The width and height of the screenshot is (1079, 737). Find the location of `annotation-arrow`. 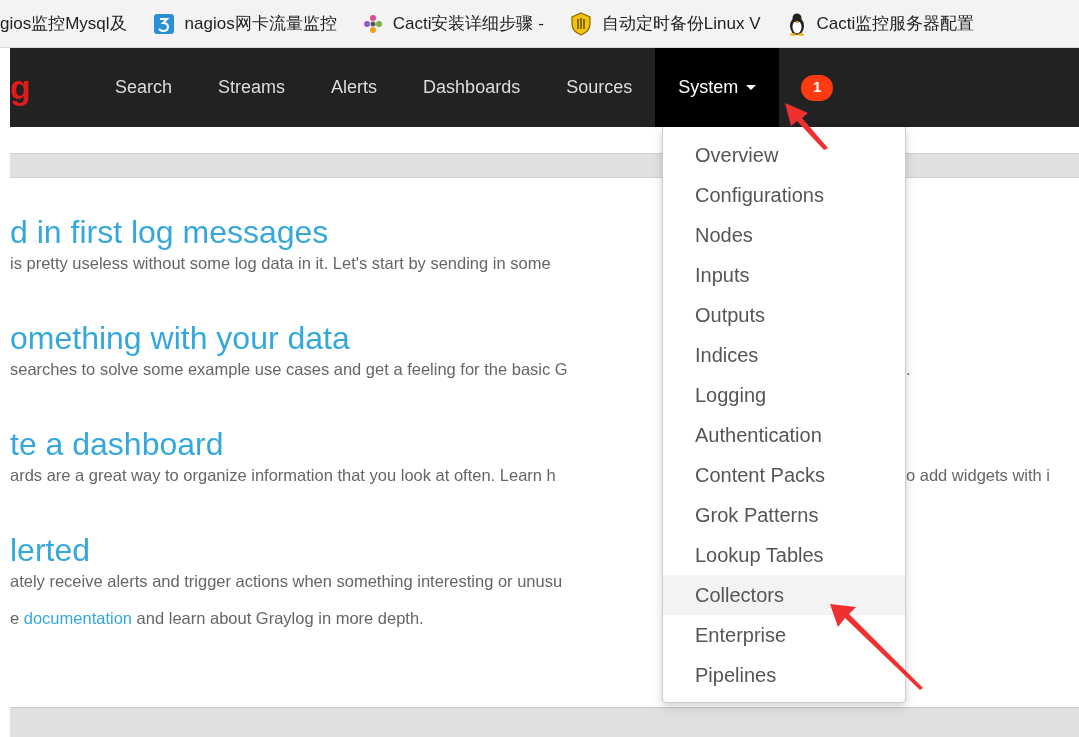

annotation-arrow is located at coordinates (806, 126).